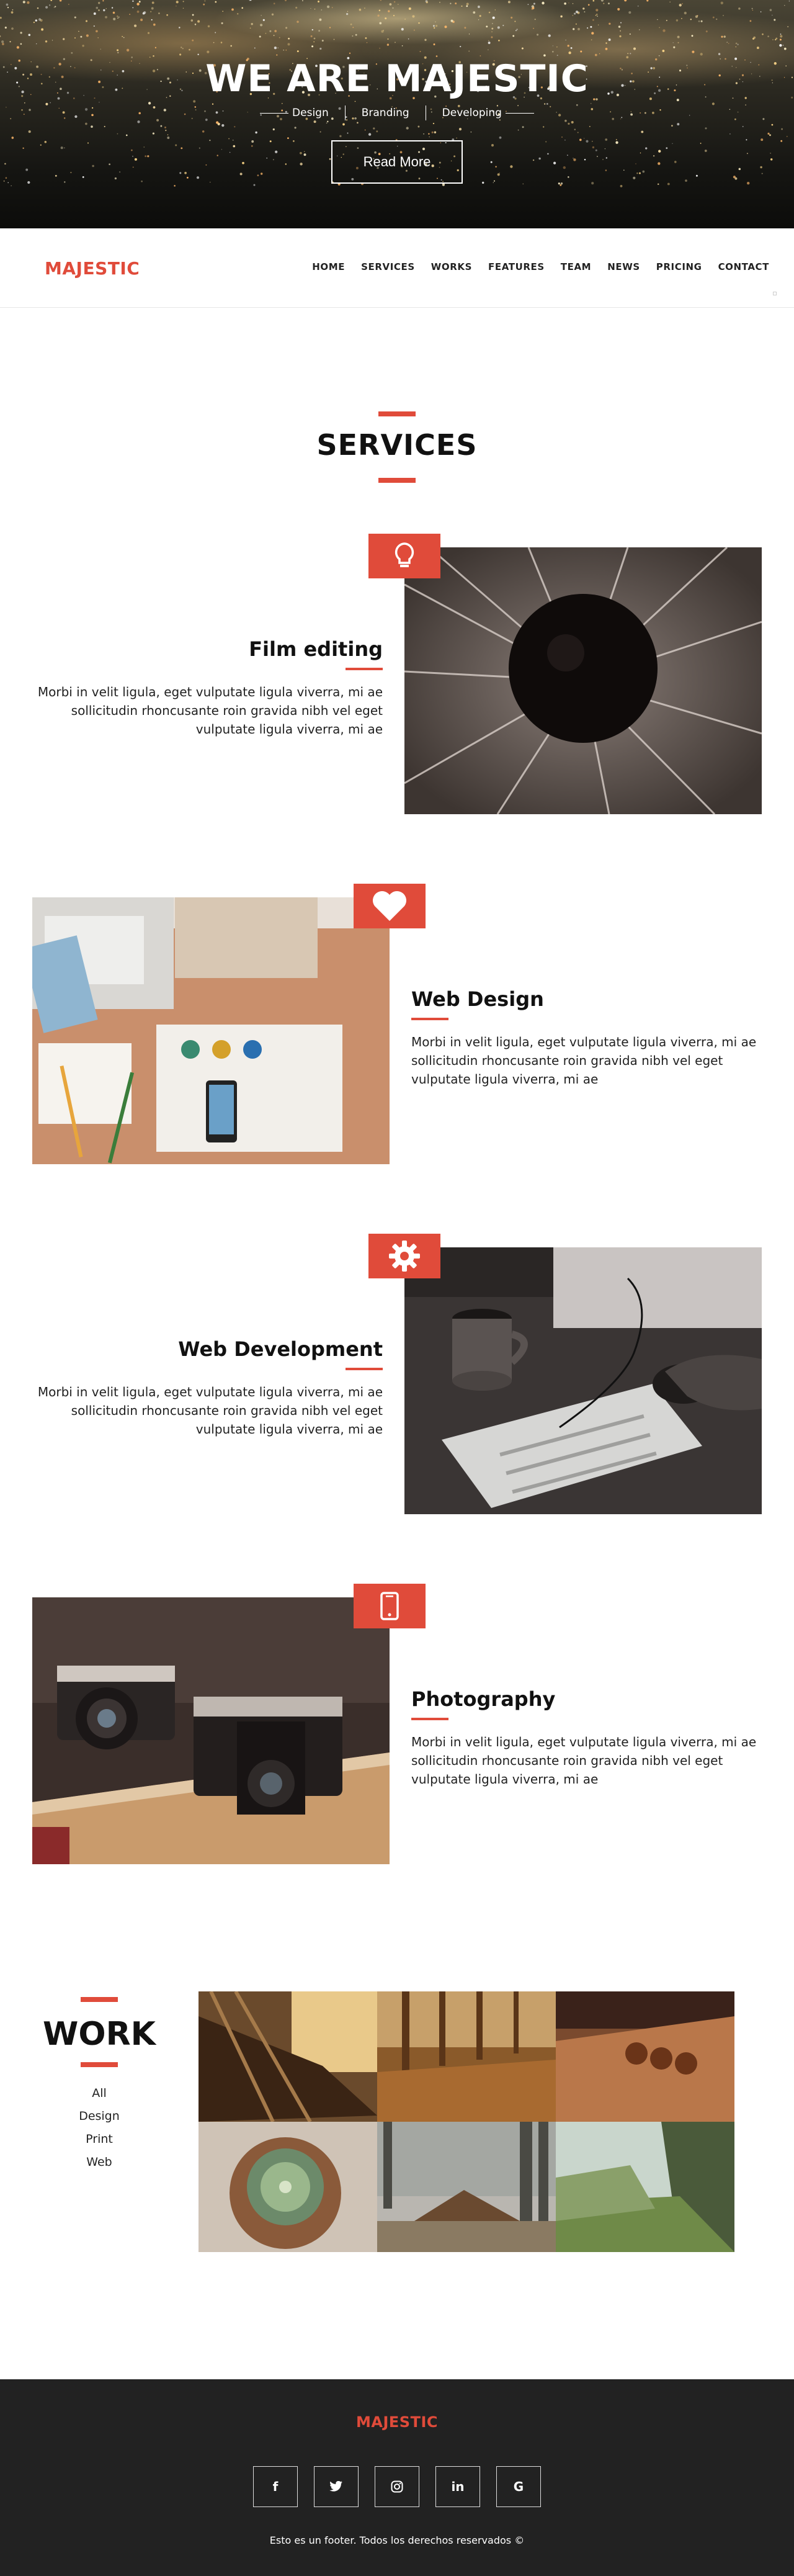  I want to click on google-icon: G, so click(518, 2486).